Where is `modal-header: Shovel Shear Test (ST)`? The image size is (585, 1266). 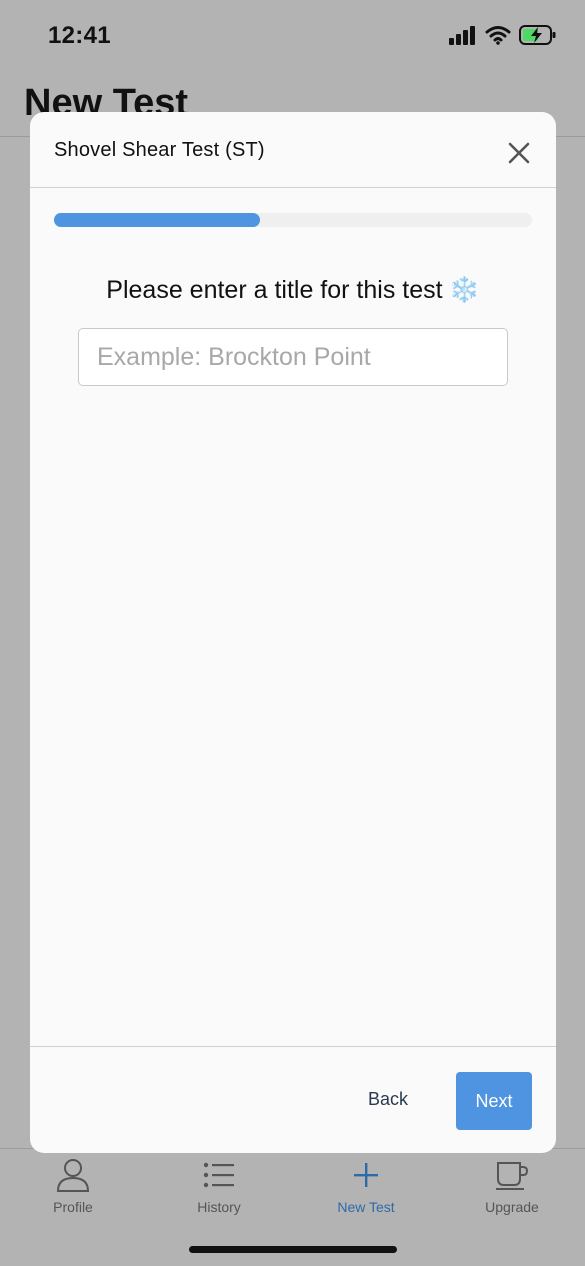 modal-header: Shovel Shear Test (ST) is located at coordinates (293, 150).